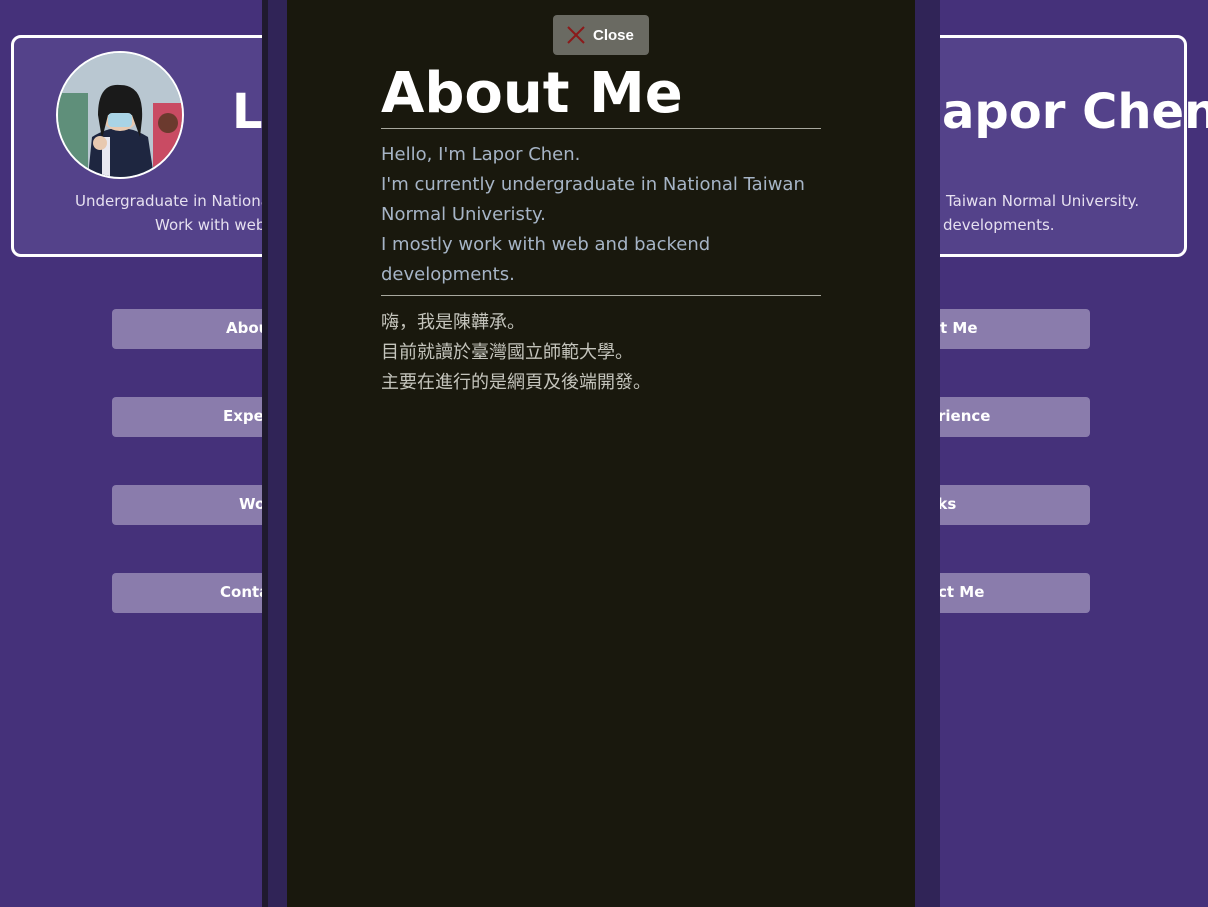 This screenshot has height=907, width=1208. What do you see at coordinates (601, 128) in the screenshot?
I see `title-divider` at bounding box center [601, 128].